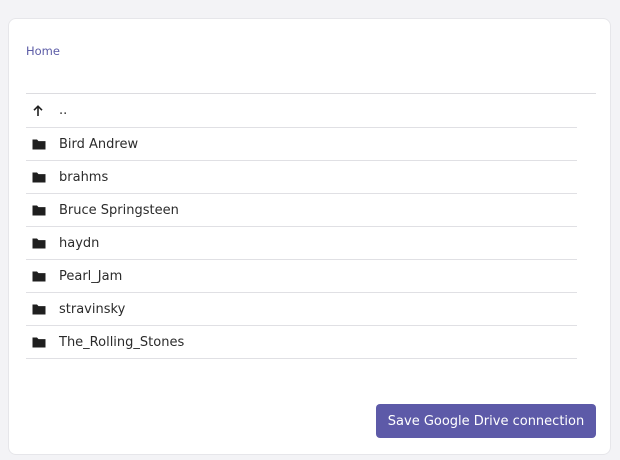 This screenshot has height=460, width=620. What do you see at coordinates (301, 144) in the screenshot?
I see `folder-row: Bird Andrew` at bounding box center [301, 144].